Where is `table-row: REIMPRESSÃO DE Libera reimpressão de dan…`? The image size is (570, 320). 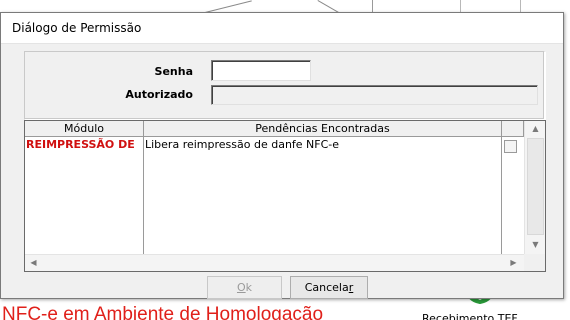 table-row: REIMPRESSÃO DE Libera reimpressão de dan… is located at coordinates (274, 145).